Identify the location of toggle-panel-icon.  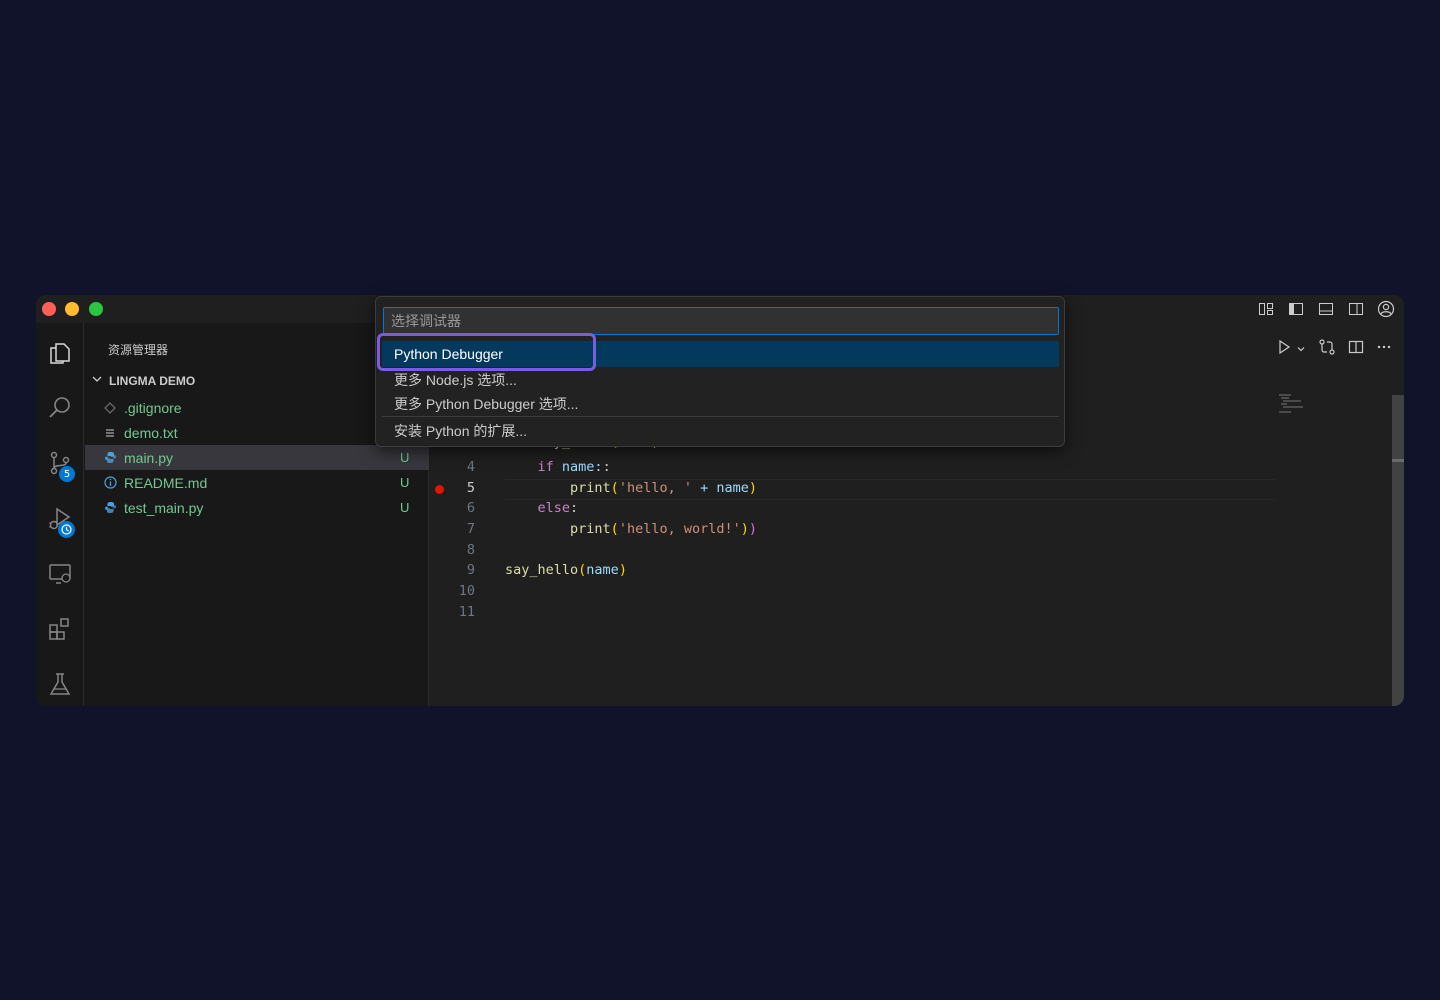
(1326, 309).